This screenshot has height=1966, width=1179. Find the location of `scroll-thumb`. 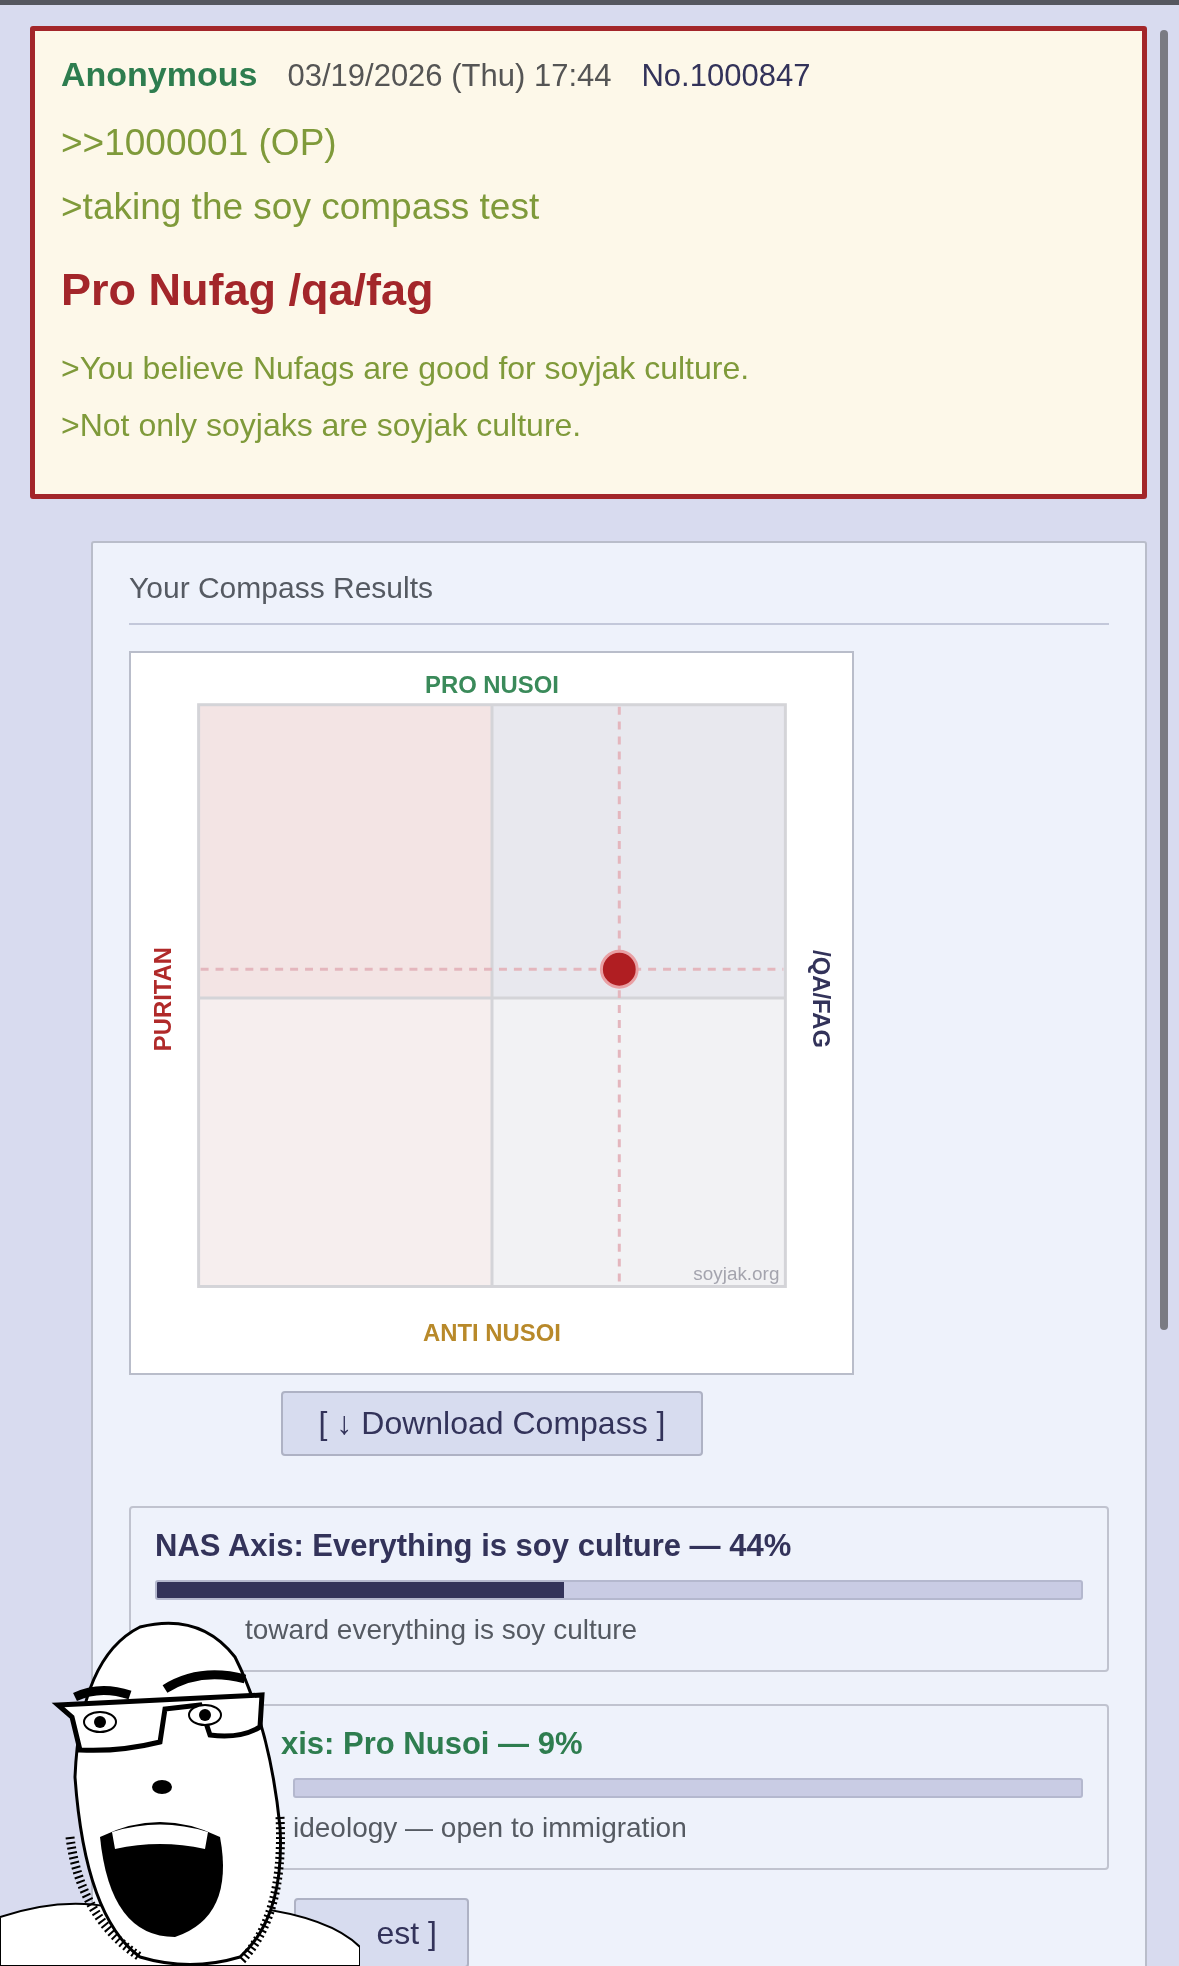

scroll-thumb is located at coordinates (1164, 680).